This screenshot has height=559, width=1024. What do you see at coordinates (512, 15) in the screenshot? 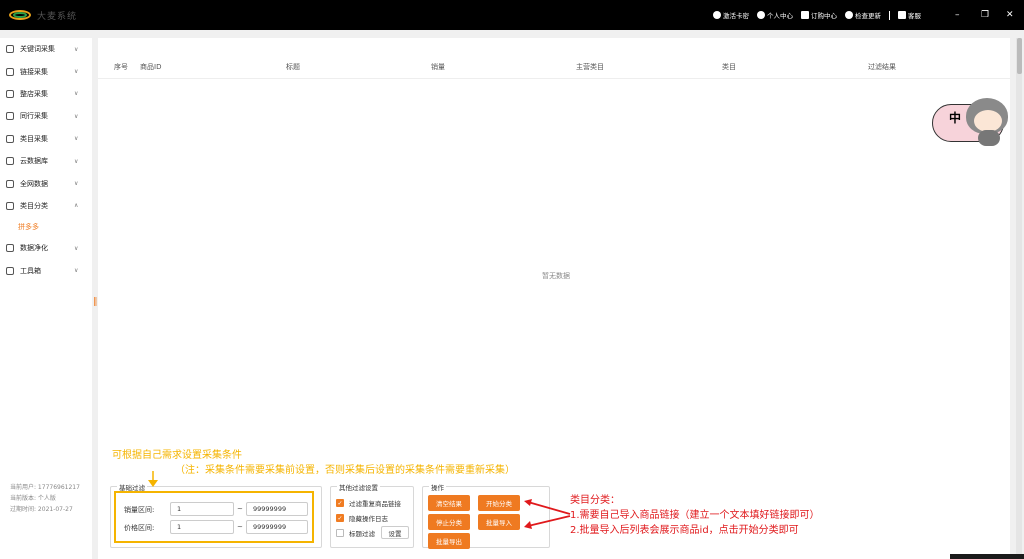
I see `title-bar: 大麦系统 激活卡密 个人中心 订购中心 检查更新 客服 – ❐ ✕` at bounding box center [512, 15].